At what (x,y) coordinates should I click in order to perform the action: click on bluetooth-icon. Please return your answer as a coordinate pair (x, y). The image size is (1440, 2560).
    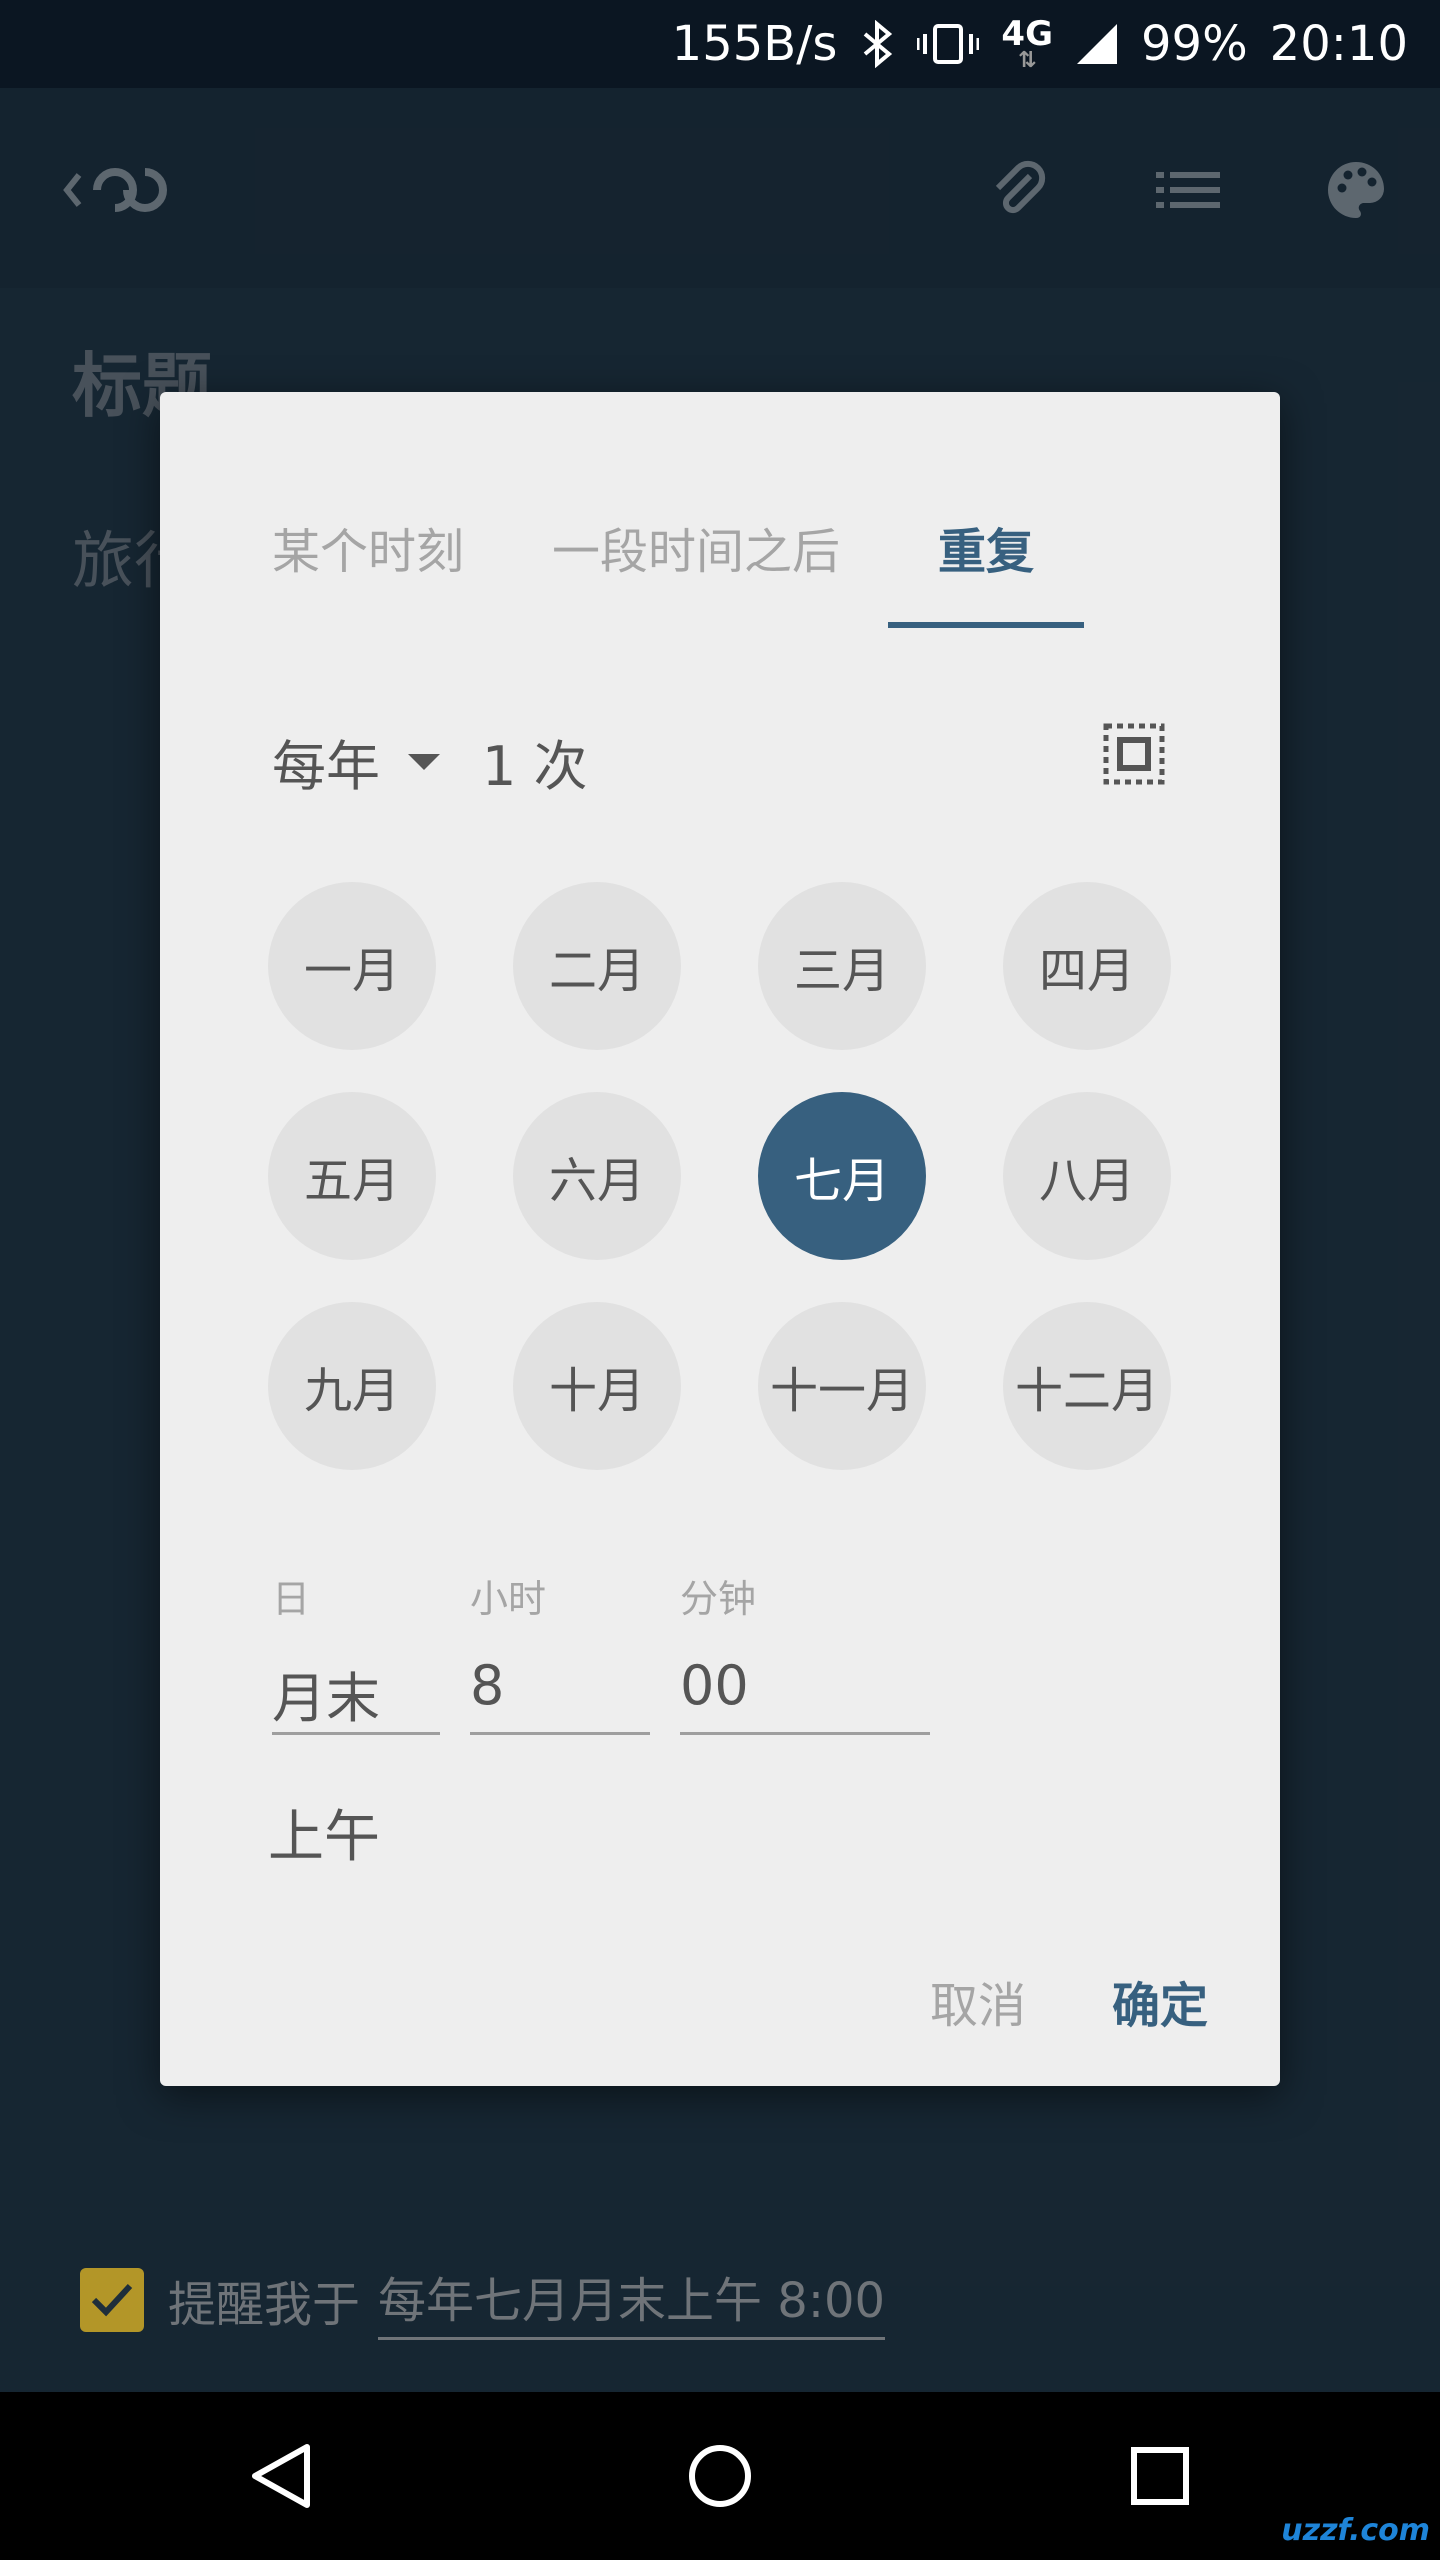
    Looking at the image, I should click on (877, 44).